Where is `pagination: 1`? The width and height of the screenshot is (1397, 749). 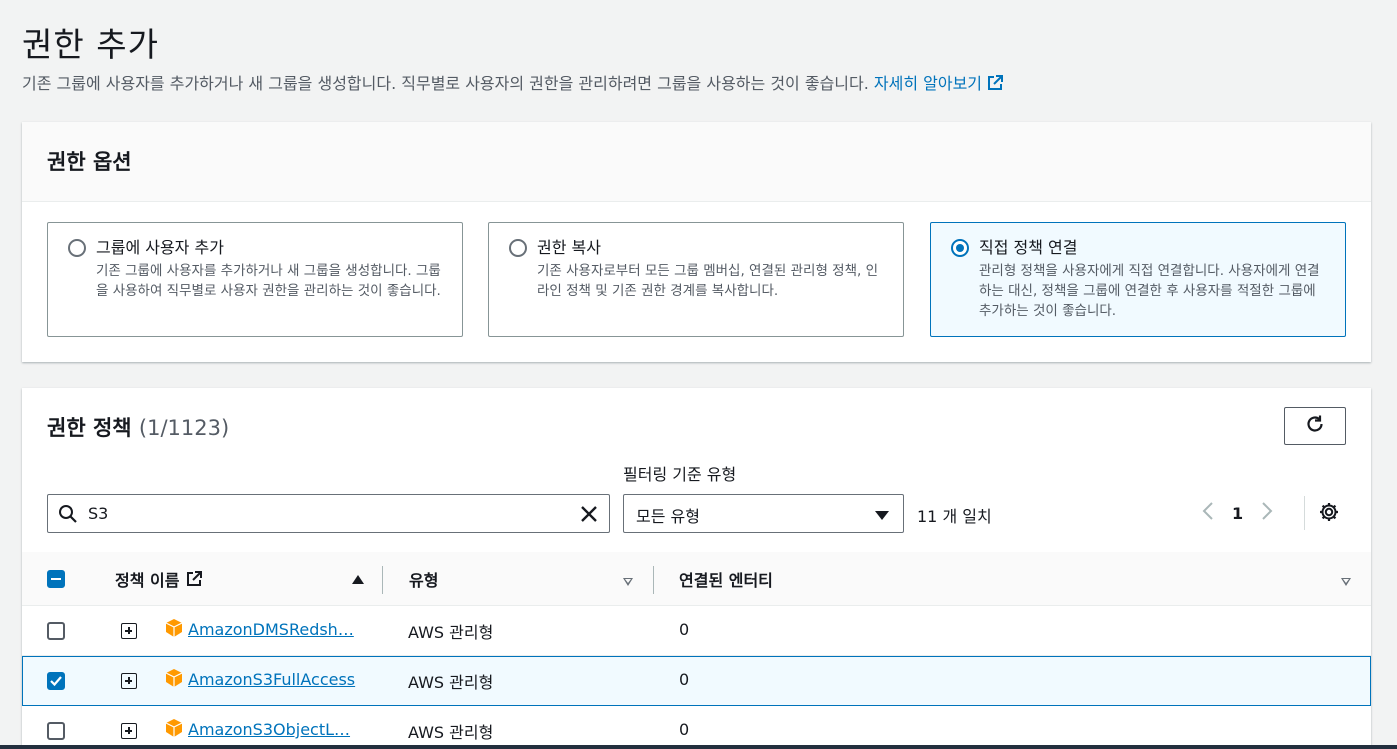 pagination: 1 is located at coordinates (1237, 513).